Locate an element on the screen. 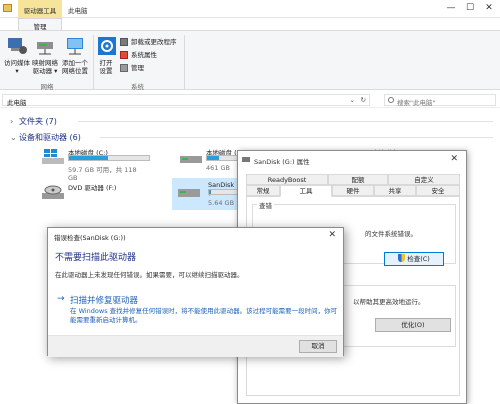  drive-item-sandisk: SanDisk ( 5.64 GB is located at coordinates (205, 194).